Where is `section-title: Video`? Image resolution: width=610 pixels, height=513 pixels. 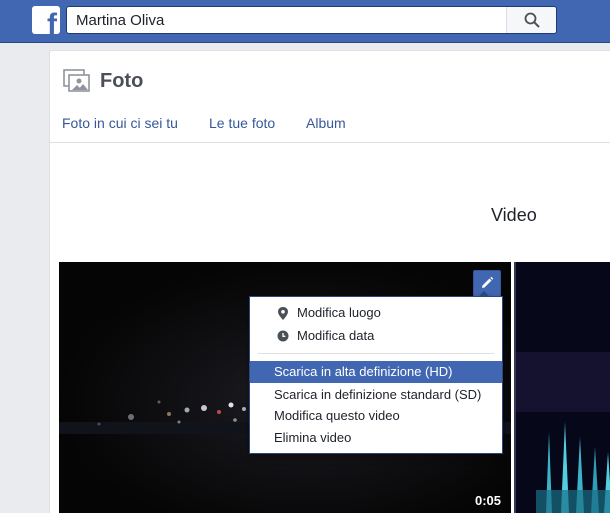 section-title: Video is located at coordinates (514, 215).